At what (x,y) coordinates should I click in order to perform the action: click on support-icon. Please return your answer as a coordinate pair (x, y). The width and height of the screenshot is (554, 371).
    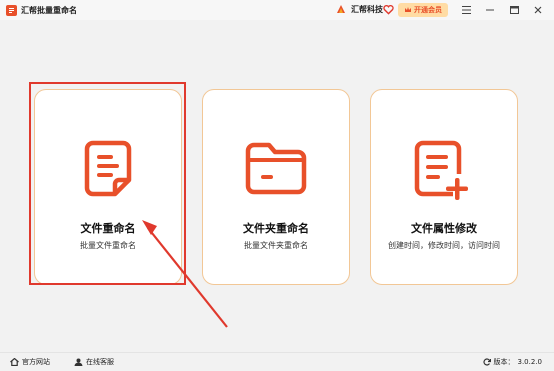
    Looking at the image, I should click on (78, 362).